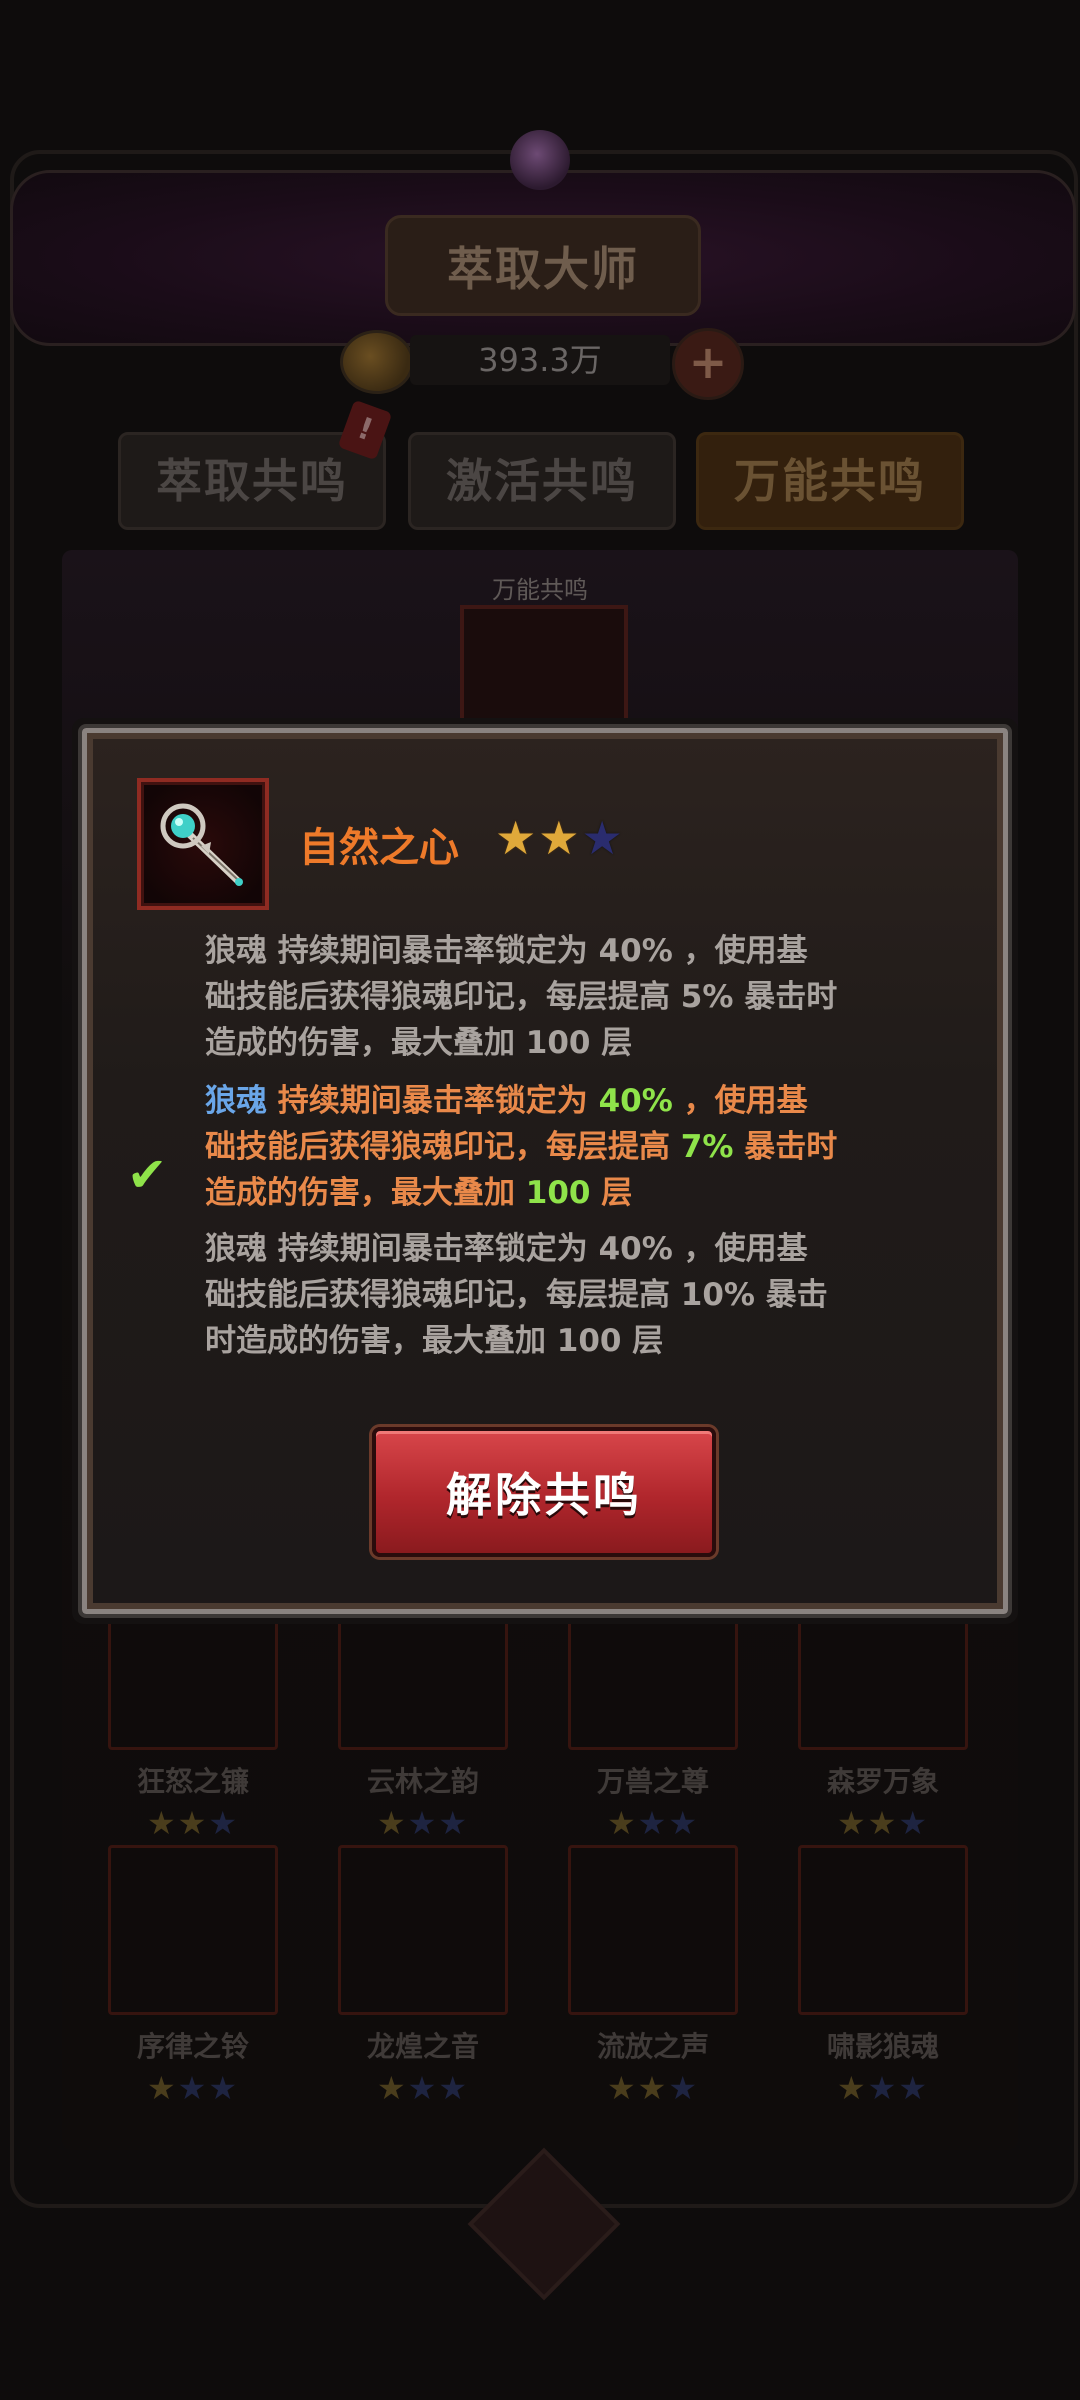 Image resolution: width=1080 pixels, height=2400 pixels. What do you see at coordinates (542, 481) in the screenshot?
I see `tab-activate-resonance: 激活共鸣` at bounding box center [542, 481].